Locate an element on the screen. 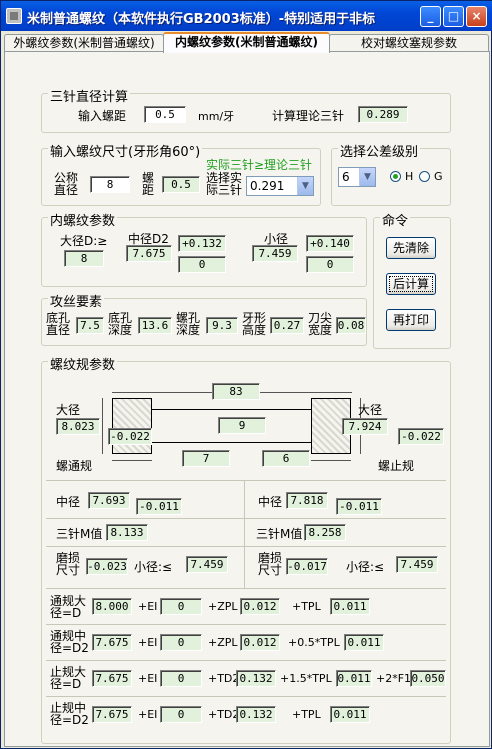 Image resolution: width=492 pixels, height=749 pixels. go-gauge-label: 螺通规 is located at coordinates (74, 466).